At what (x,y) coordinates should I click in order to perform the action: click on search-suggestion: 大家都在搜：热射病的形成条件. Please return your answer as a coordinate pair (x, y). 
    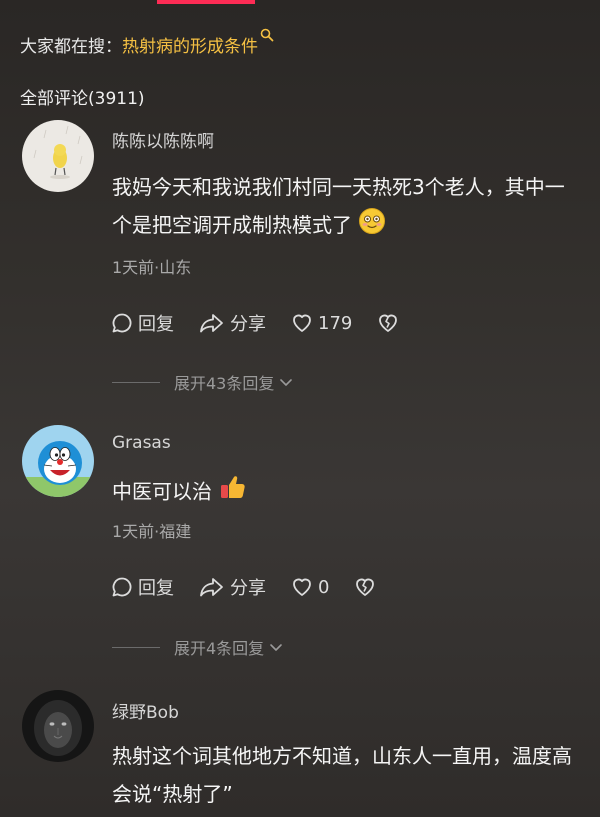
    Looking at the image, I should click on (147, 42).